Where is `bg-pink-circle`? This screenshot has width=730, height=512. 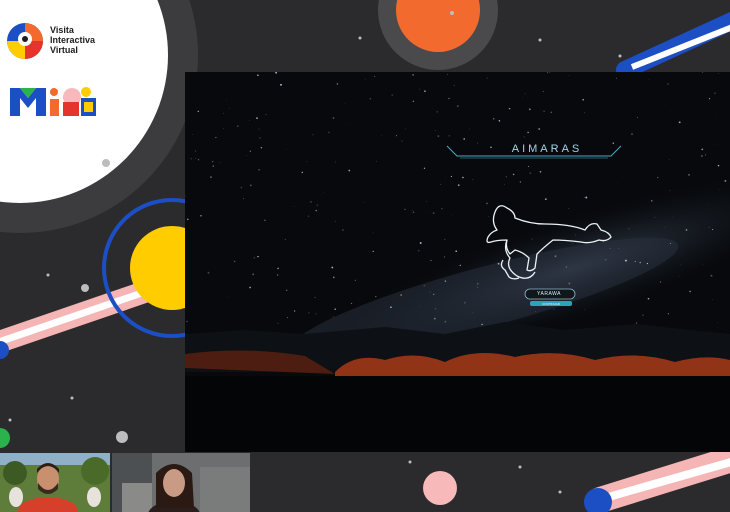
bg-pink-circle is located at coordinates (440, 488).